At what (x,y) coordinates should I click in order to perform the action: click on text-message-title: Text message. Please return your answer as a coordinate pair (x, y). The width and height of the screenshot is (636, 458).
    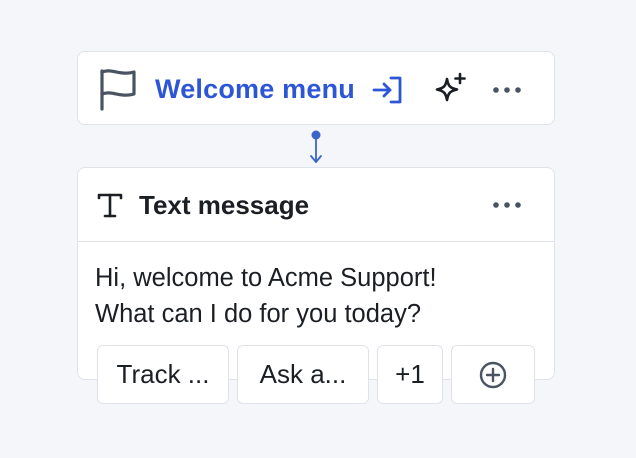
    Looking at the image, I should click on (224, 205).